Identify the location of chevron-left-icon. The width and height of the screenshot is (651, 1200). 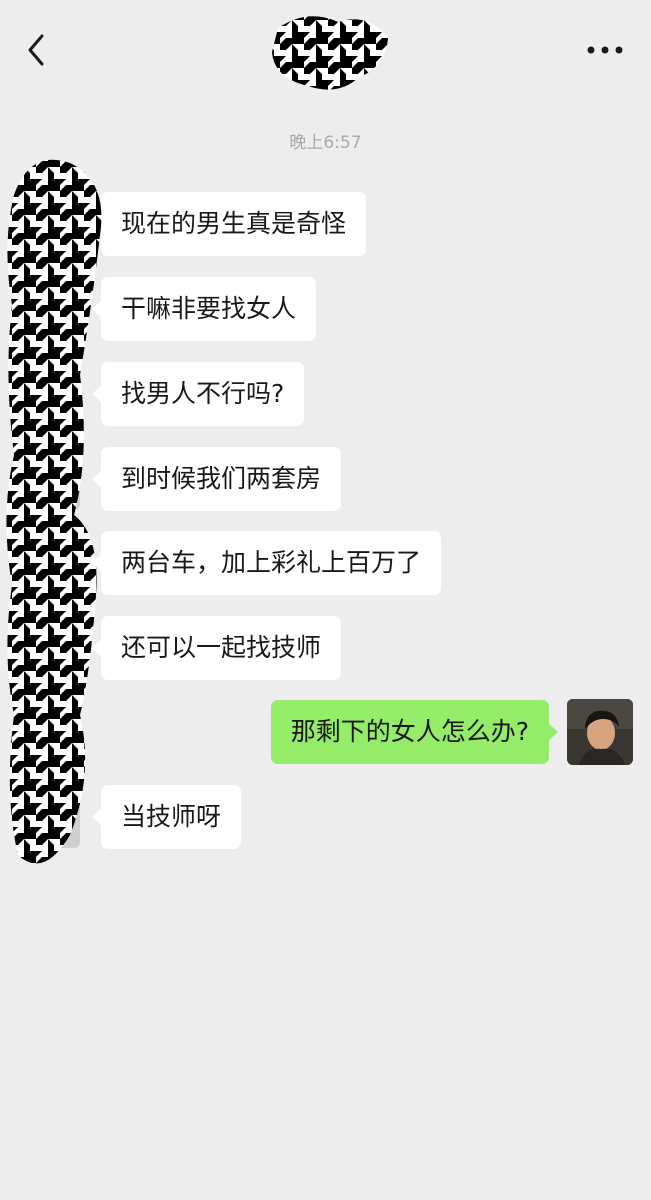
(36, 50).